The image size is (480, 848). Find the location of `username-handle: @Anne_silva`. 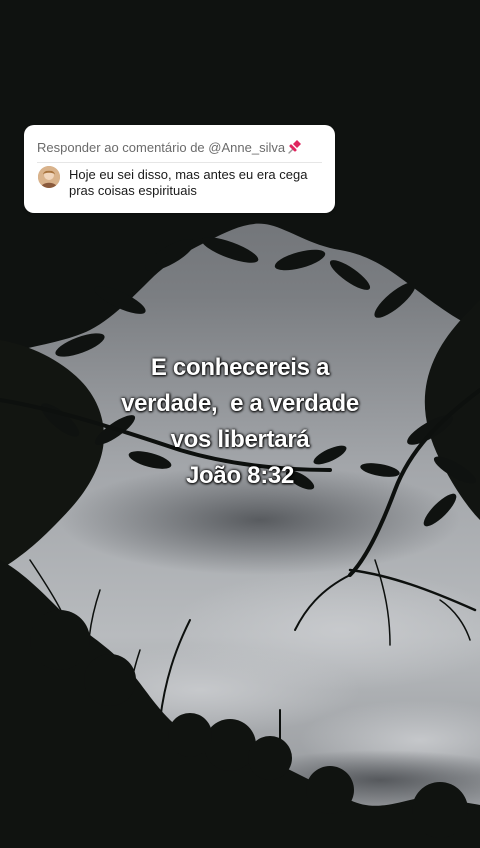

username-handle: @Anne_silva is located at coordinates (247, 147).